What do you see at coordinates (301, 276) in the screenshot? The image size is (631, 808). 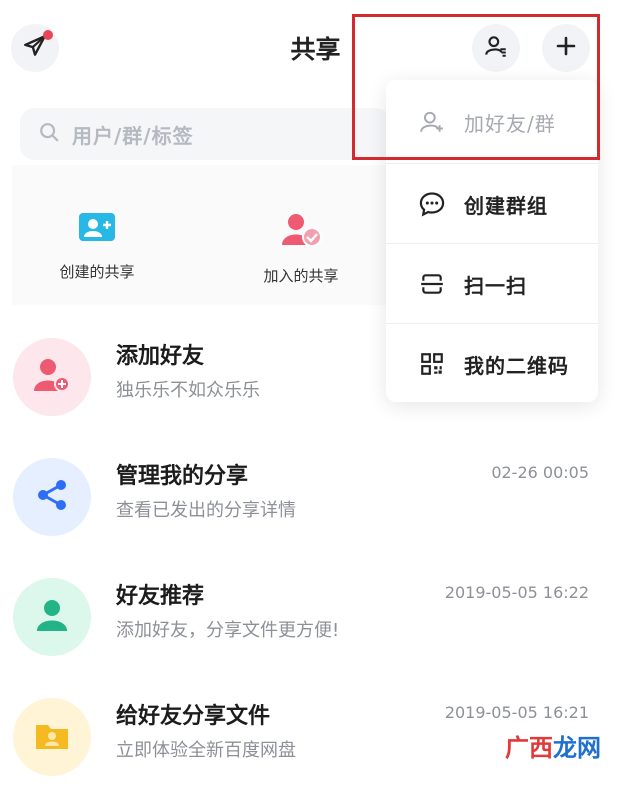 I see `quick-item-label: 加入的共享` at bounding box center [301, 276].